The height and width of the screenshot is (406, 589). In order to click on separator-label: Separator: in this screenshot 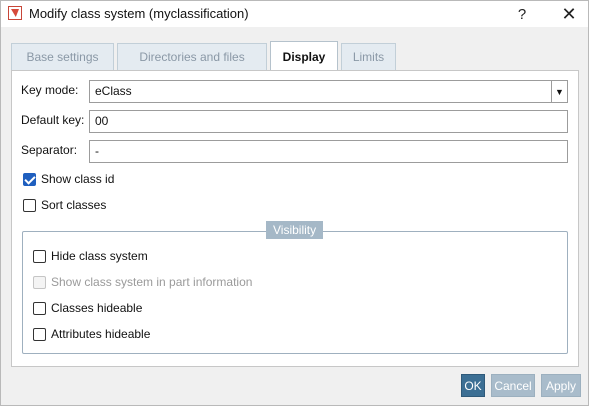, I will do `click(49, 150)`.